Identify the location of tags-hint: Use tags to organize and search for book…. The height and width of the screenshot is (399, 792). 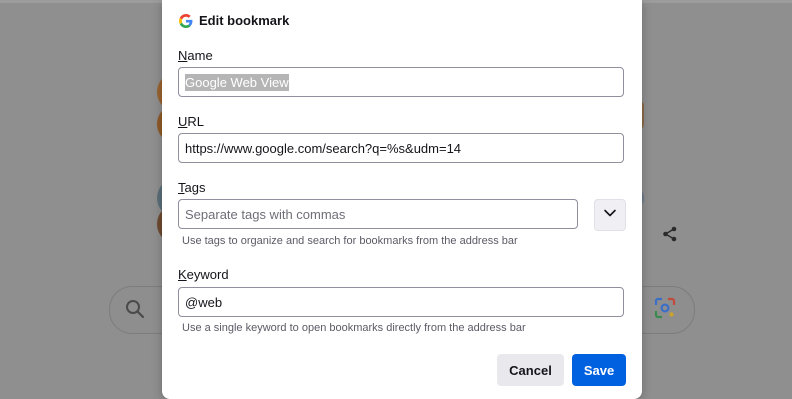
(350, 241).